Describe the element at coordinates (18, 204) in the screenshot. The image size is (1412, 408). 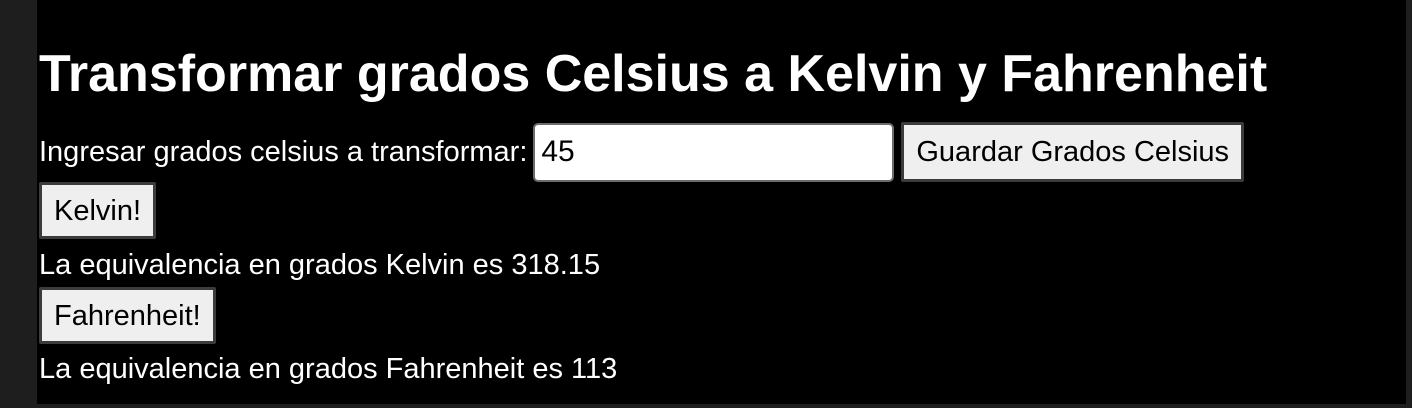
I see `left-gutter` at that location.